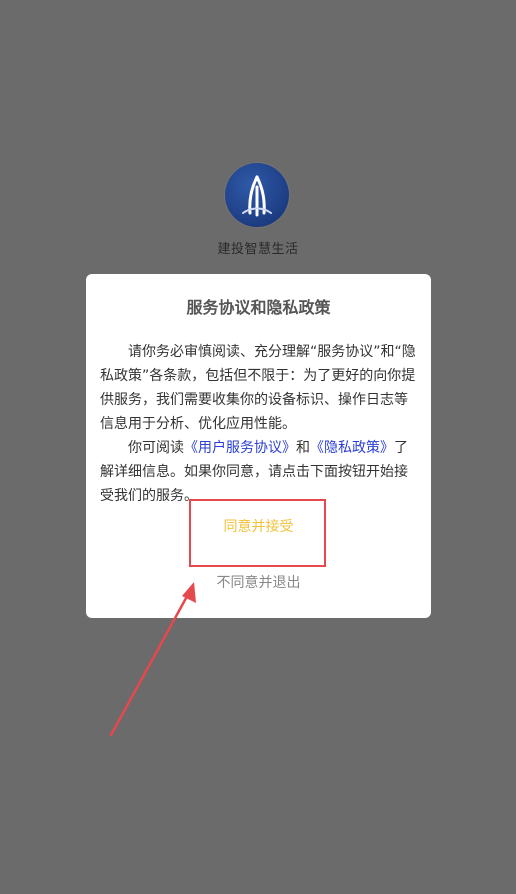 Image resolution: width=516 pixels, height=894 pixels. What do you see at coordinates (258, 582) in the screenshot?
I see `decline-button: 不同意并退出` at bounding box center [258, 582].